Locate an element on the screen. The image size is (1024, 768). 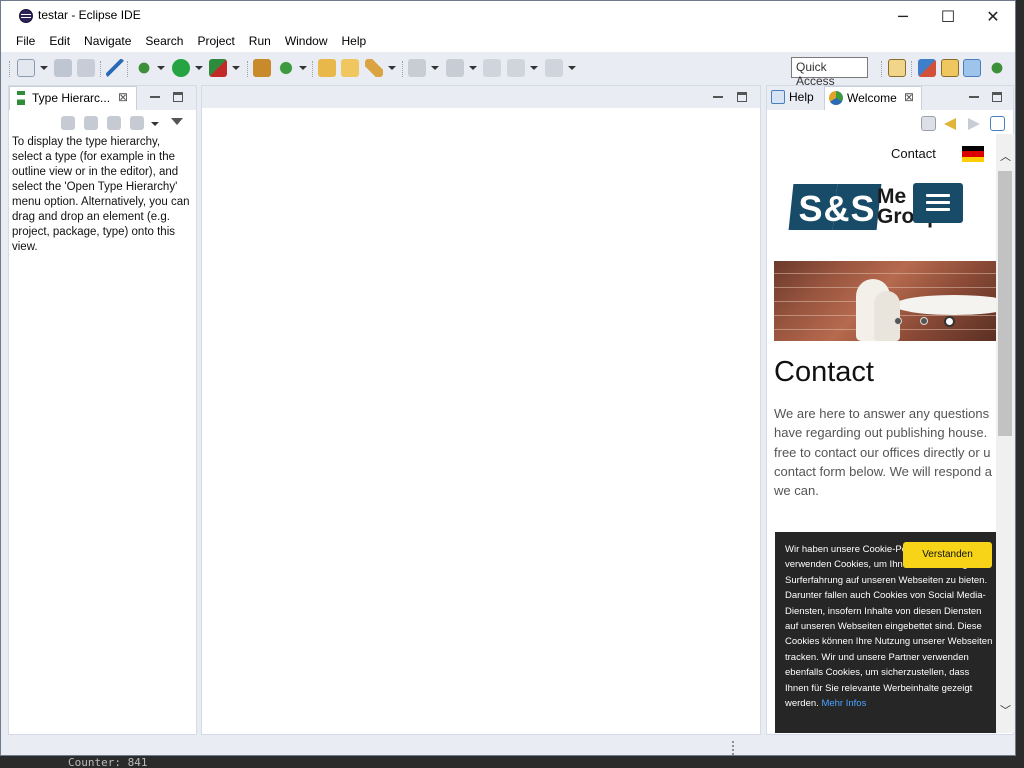
new-class-icon is located at coordinates (286, 68).